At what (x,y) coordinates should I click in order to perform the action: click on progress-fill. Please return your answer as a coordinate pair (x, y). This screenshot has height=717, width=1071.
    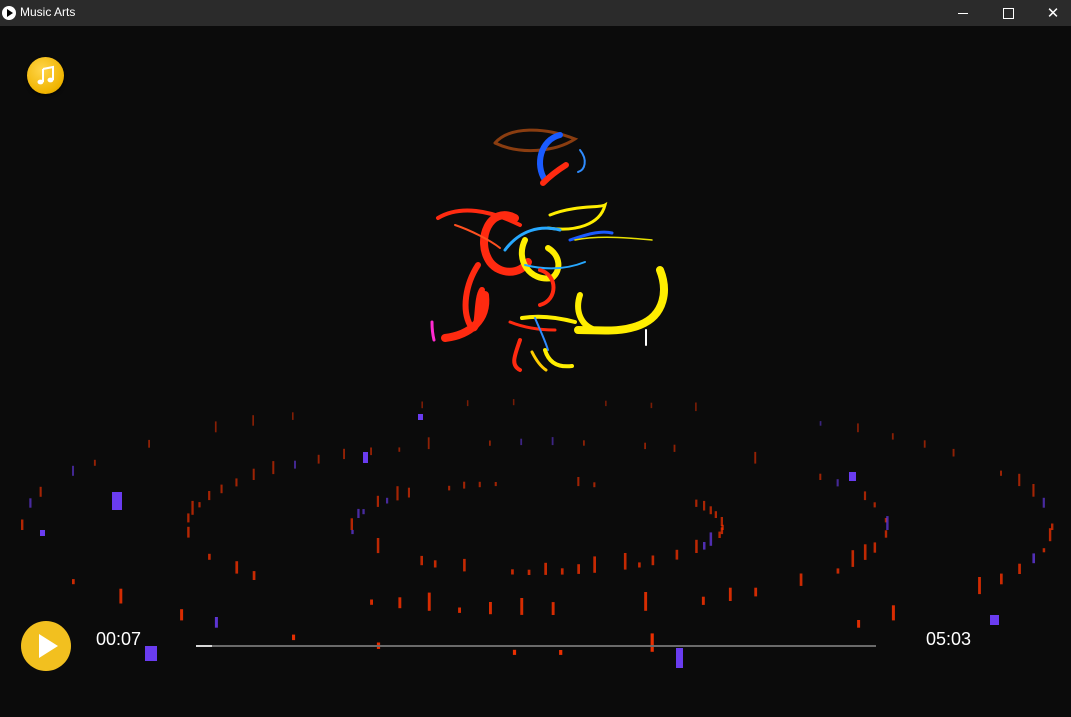
    Looking at the image, I should click on (204, 646).